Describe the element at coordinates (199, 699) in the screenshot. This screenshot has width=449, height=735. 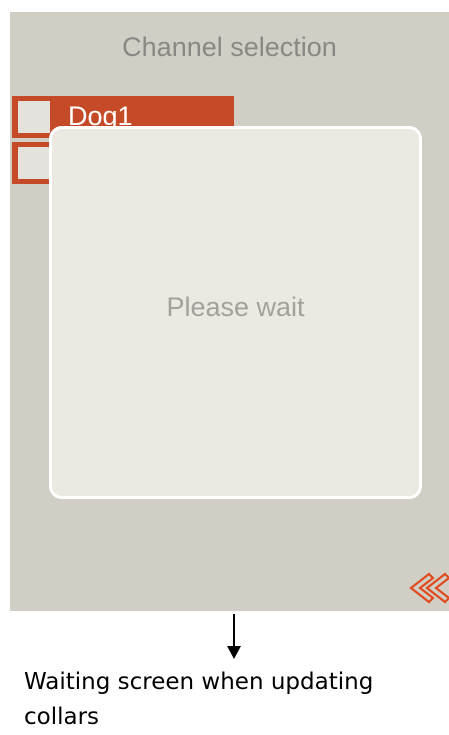
I see `annotation-caption: Waiting screen when updating collars` at that location.